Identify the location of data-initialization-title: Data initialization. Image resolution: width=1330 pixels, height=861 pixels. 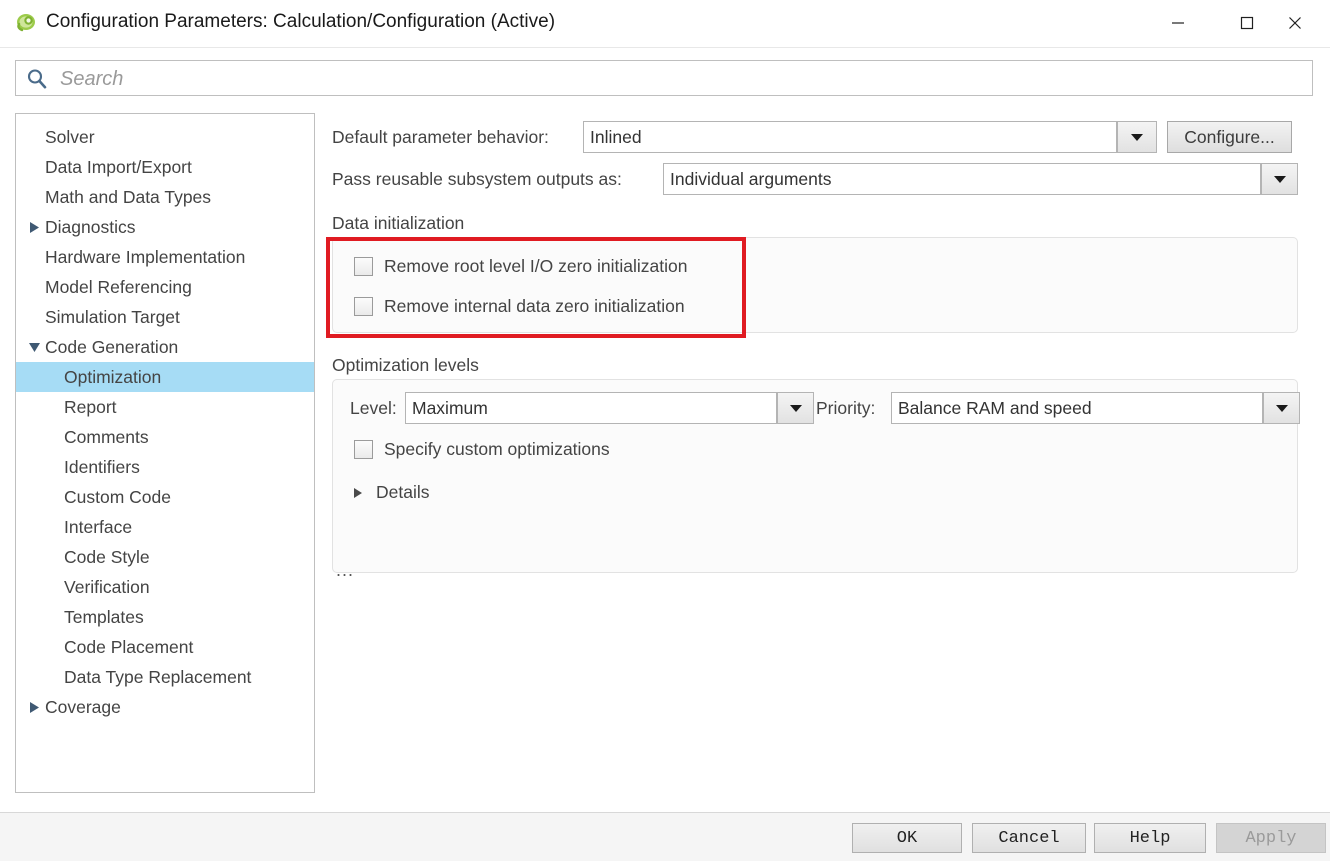
(398, 223).